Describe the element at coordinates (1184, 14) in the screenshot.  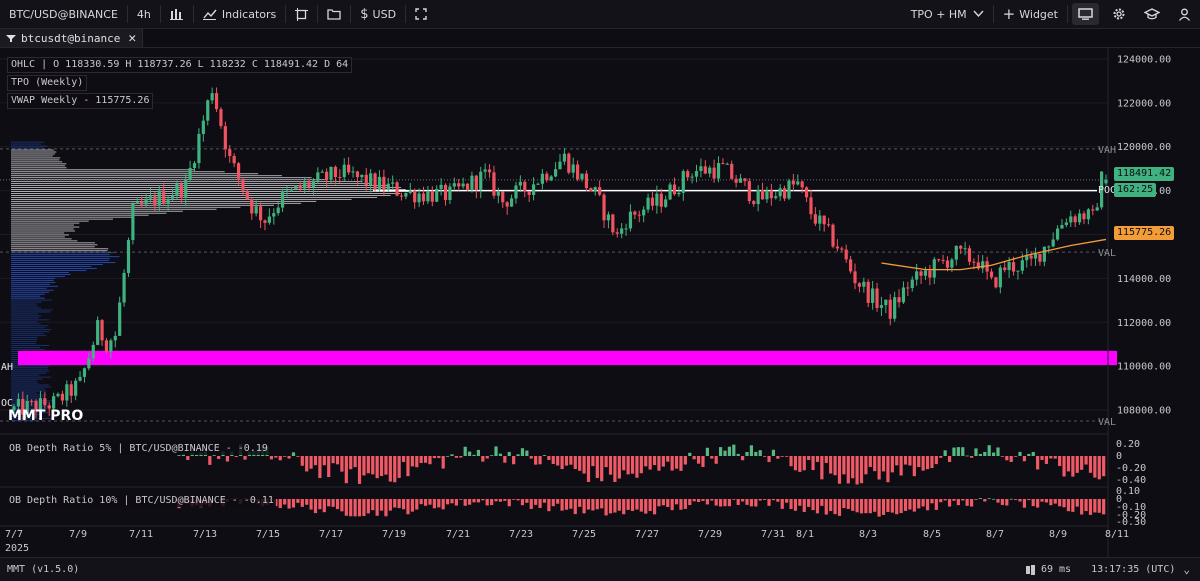
I see `account-button` at that location.